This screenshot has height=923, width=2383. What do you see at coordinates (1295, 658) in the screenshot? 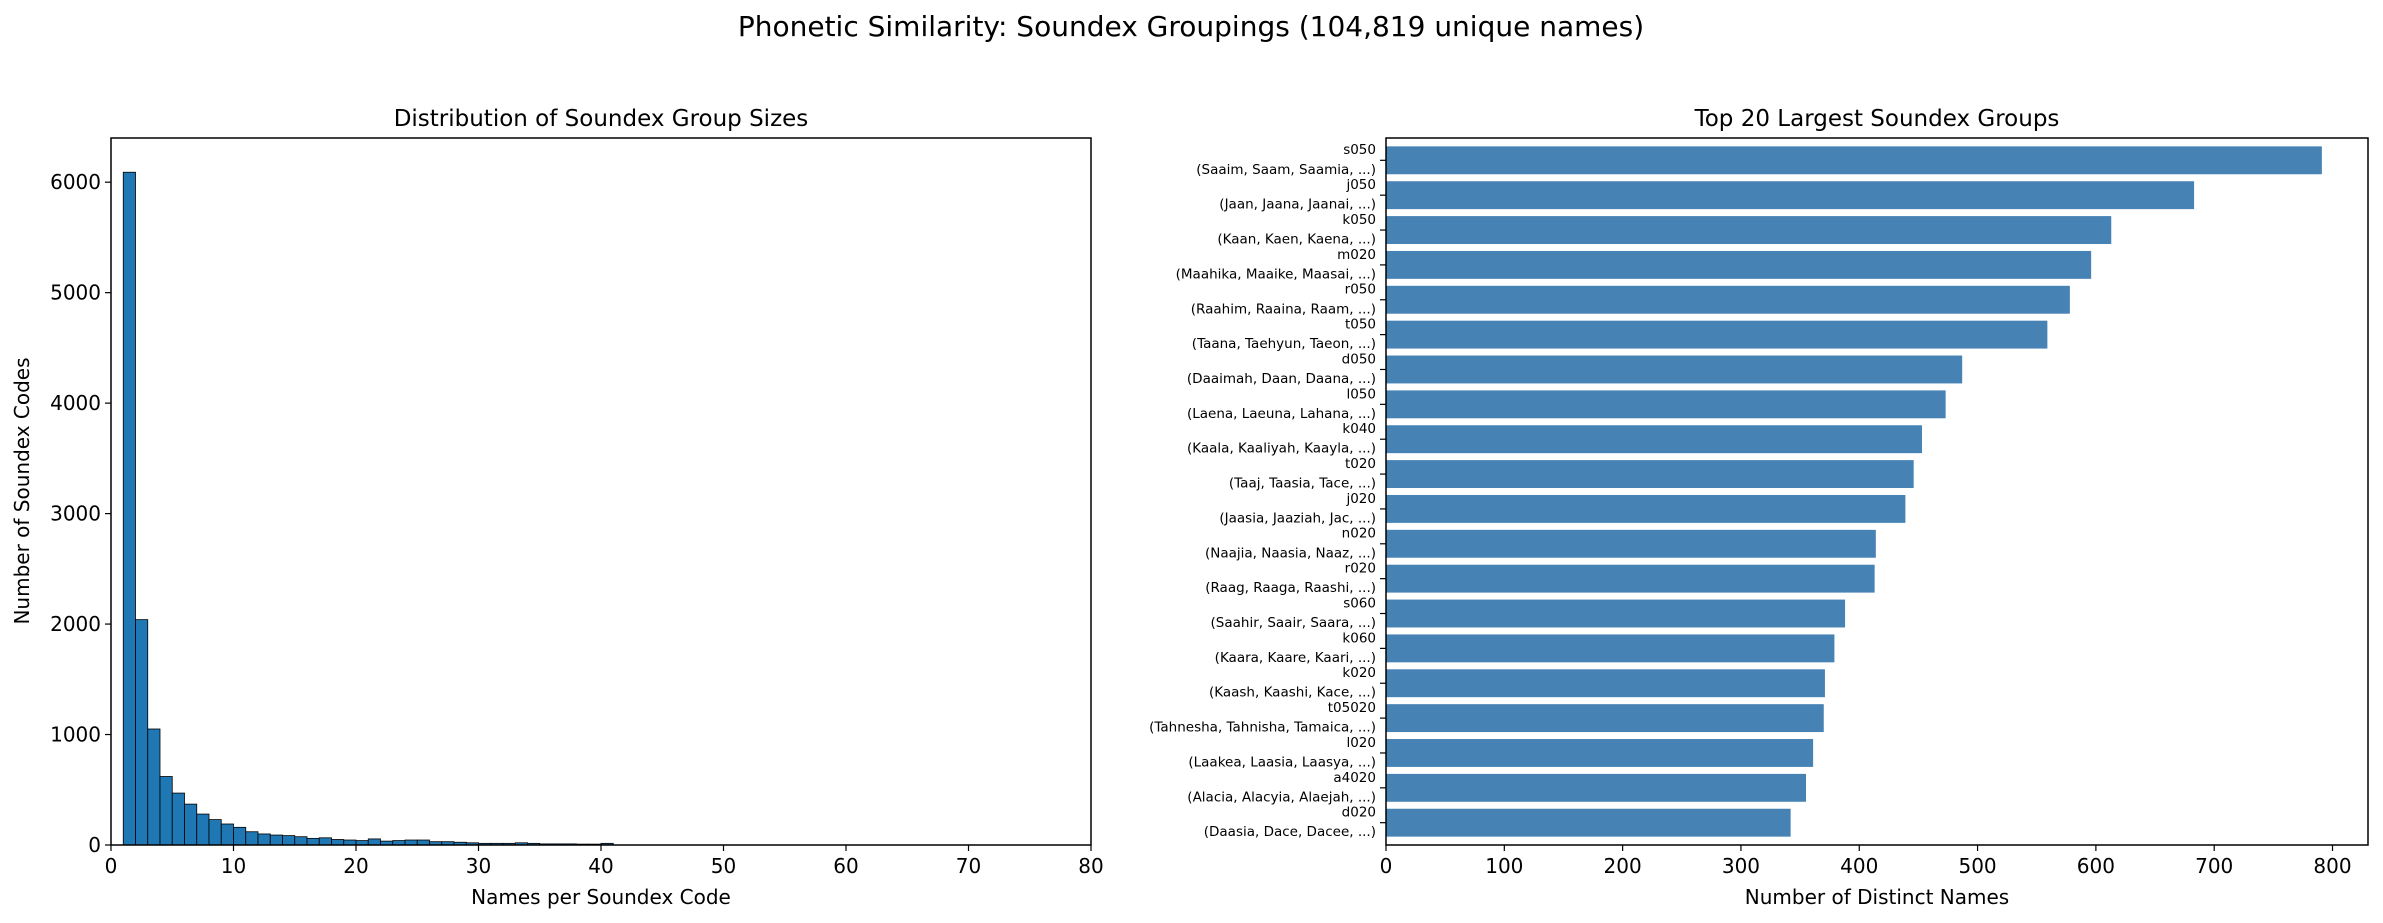
I see `top-group-examples: (Kaara, Kaare, Kaari, ...)` at bounding box center [1295, 658].